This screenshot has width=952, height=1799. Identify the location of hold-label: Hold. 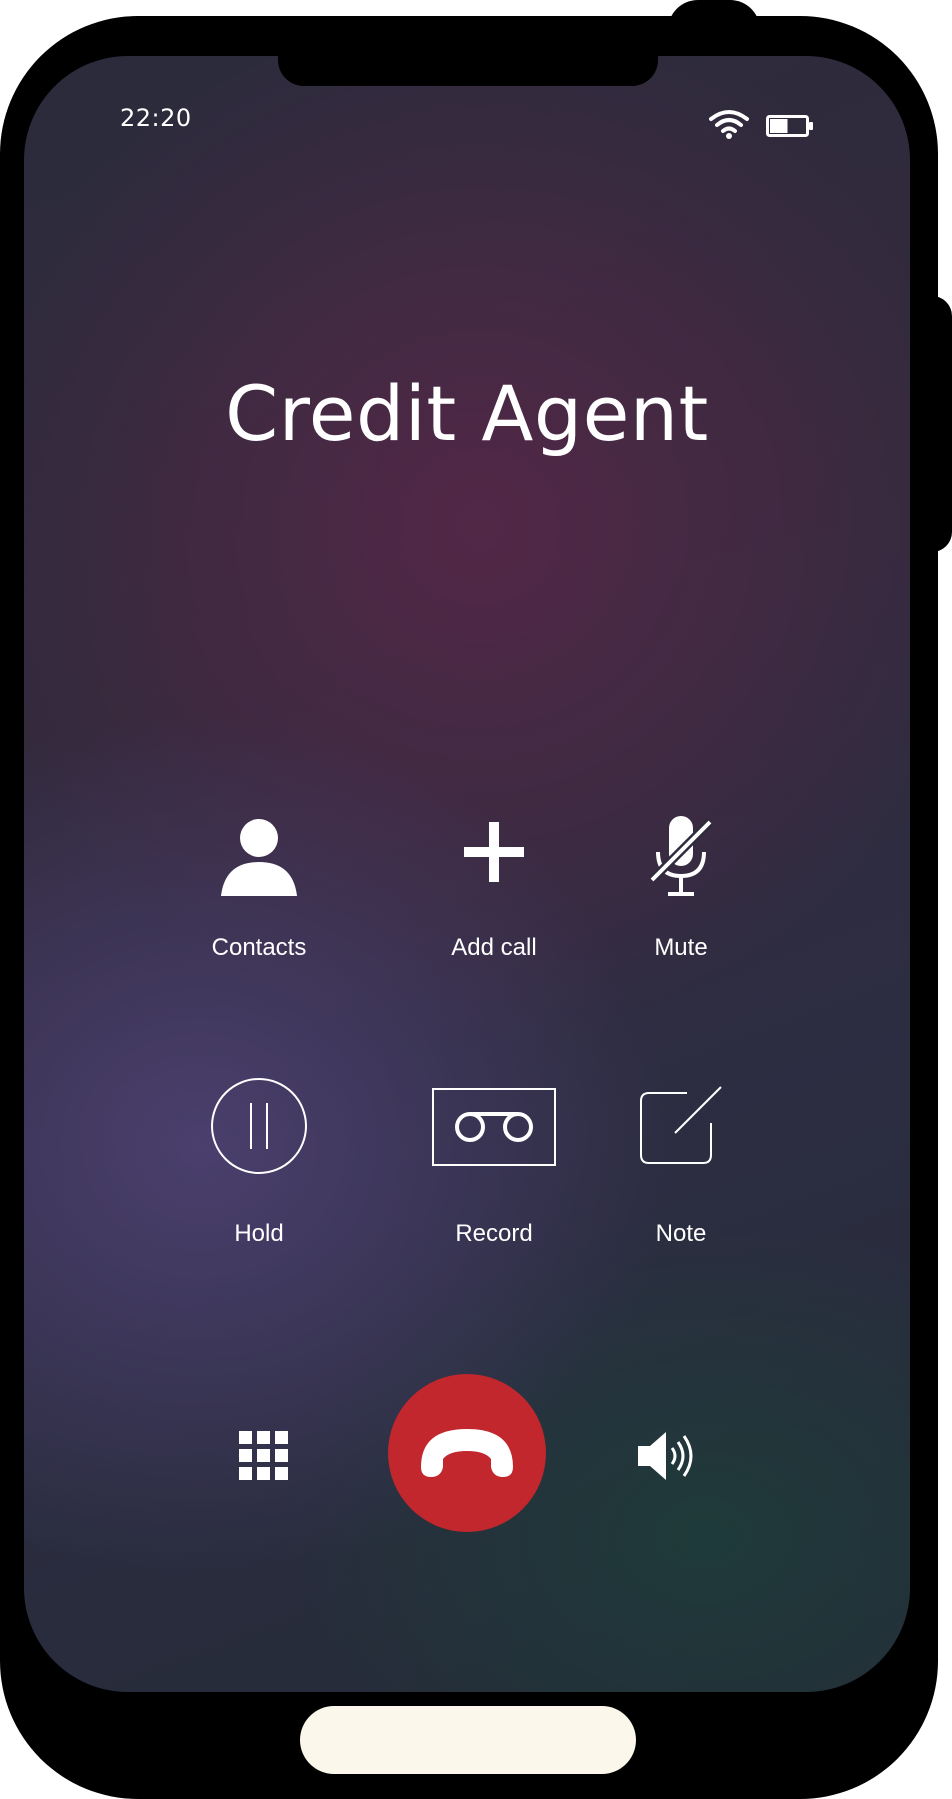
(259, 1233).